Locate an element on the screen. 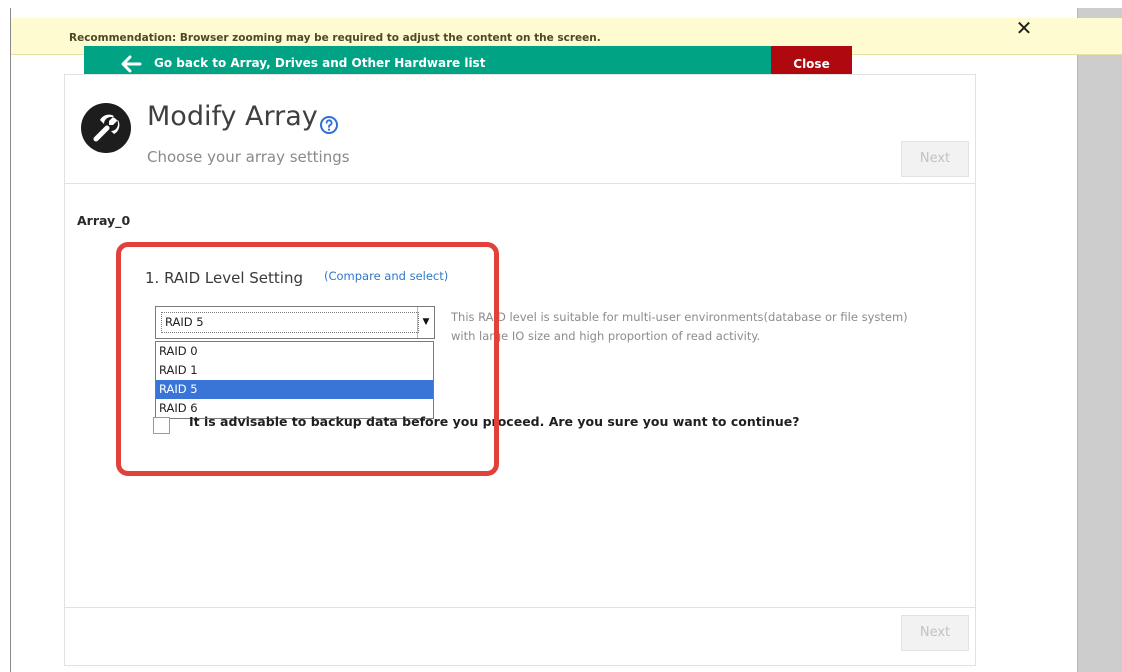 Image resolution: width=1122 pixels, height=672 pixels. raid-level-selected-value: RAID 5 is located at coordinates (290, 322).